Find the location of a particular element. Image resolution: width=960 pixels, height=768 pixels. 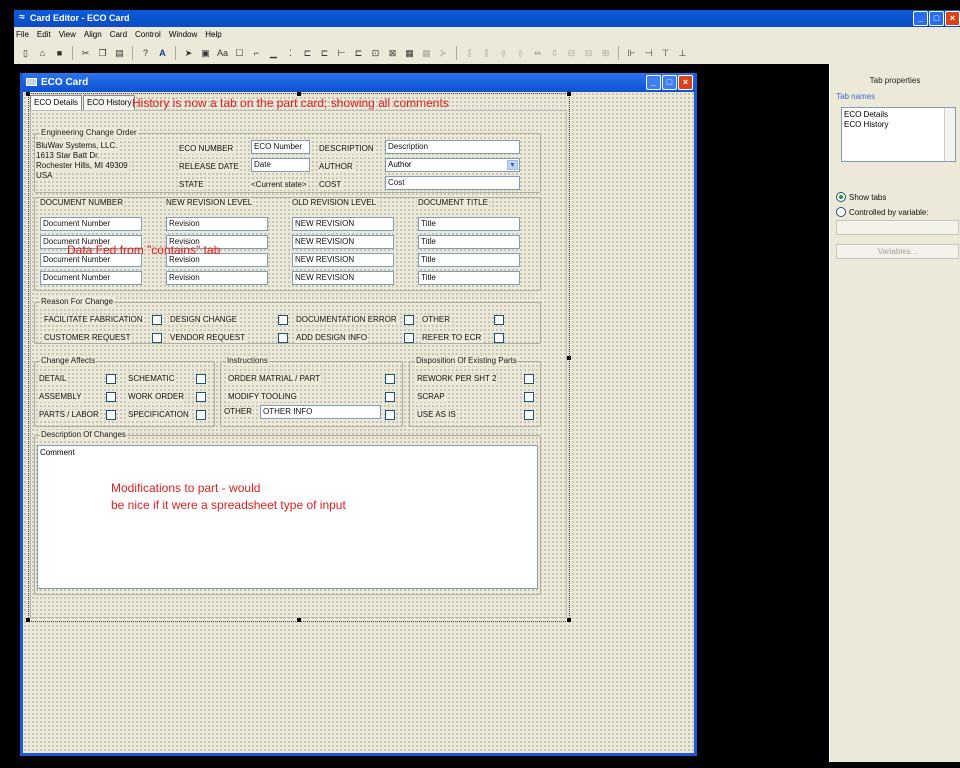

tab-names-list: ECO Details ECO History is located at coordinates (898, 134).